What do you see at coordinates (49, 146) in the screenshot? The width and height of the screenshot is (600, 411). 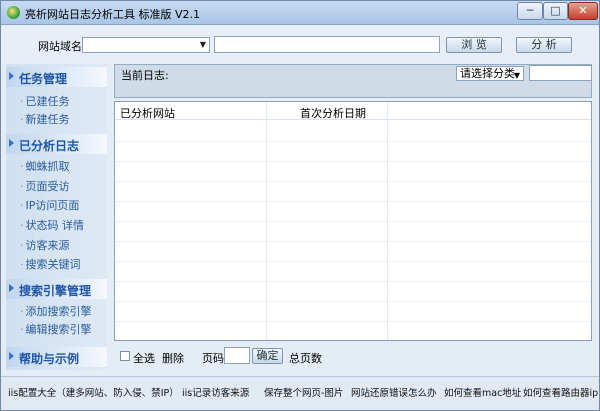 I see `sidebar-section-label: 已分析日志` at bounding box center [49, 146].